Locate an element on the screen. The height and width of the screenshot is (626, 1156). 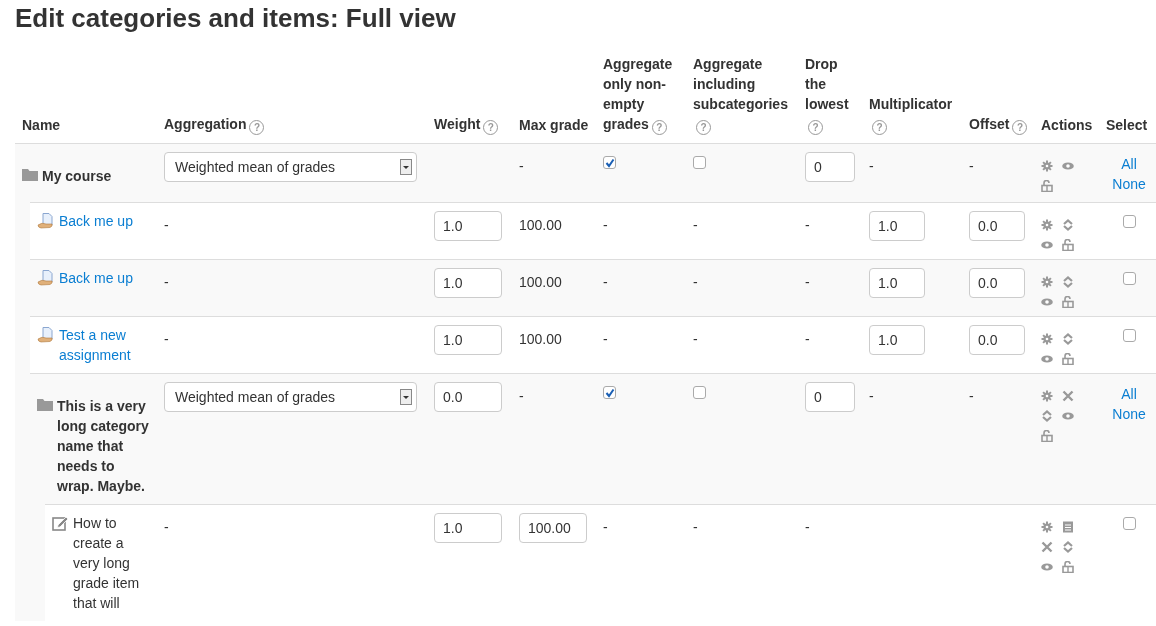
category-name: My course is located at coordinates (77, 176).